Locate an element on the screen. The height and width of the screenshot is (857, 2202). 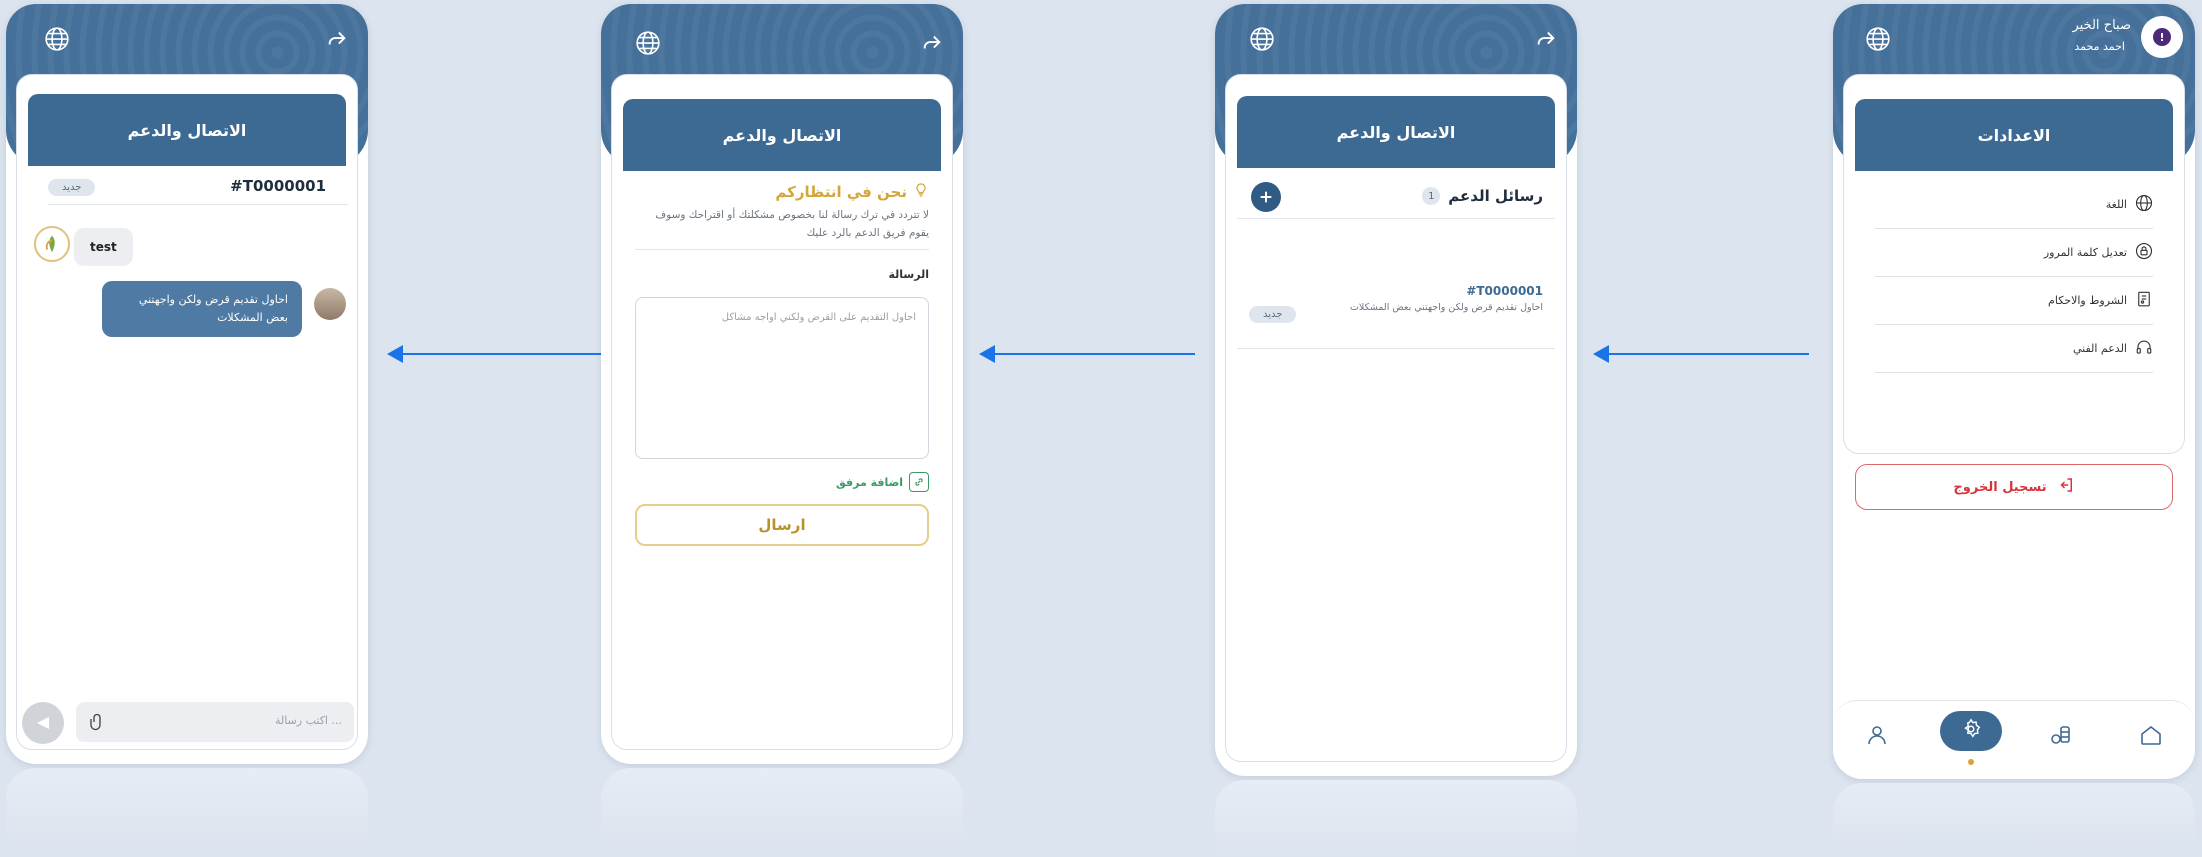
support-list-reflection is located at coordinates (1396, 818).